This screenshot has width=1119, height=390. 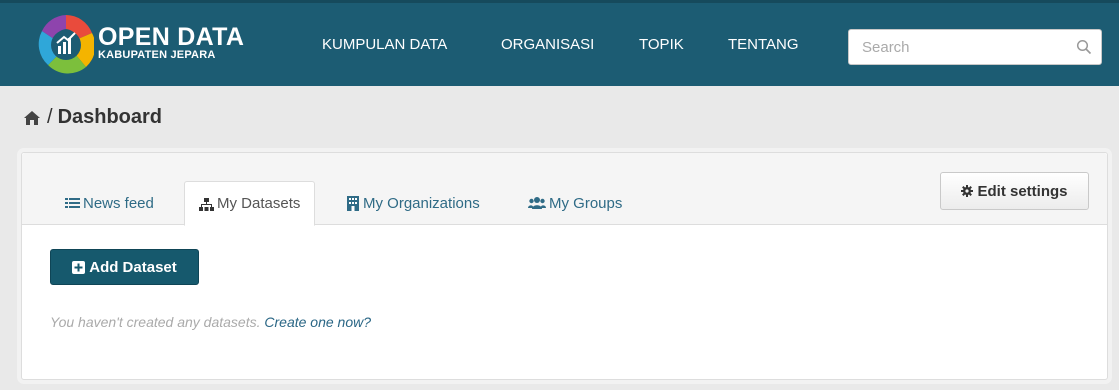 What do you see at coordinates (421, 203) in the screenshot?
I see `tab-label: My Organizations` at bounding box center [421, 203].